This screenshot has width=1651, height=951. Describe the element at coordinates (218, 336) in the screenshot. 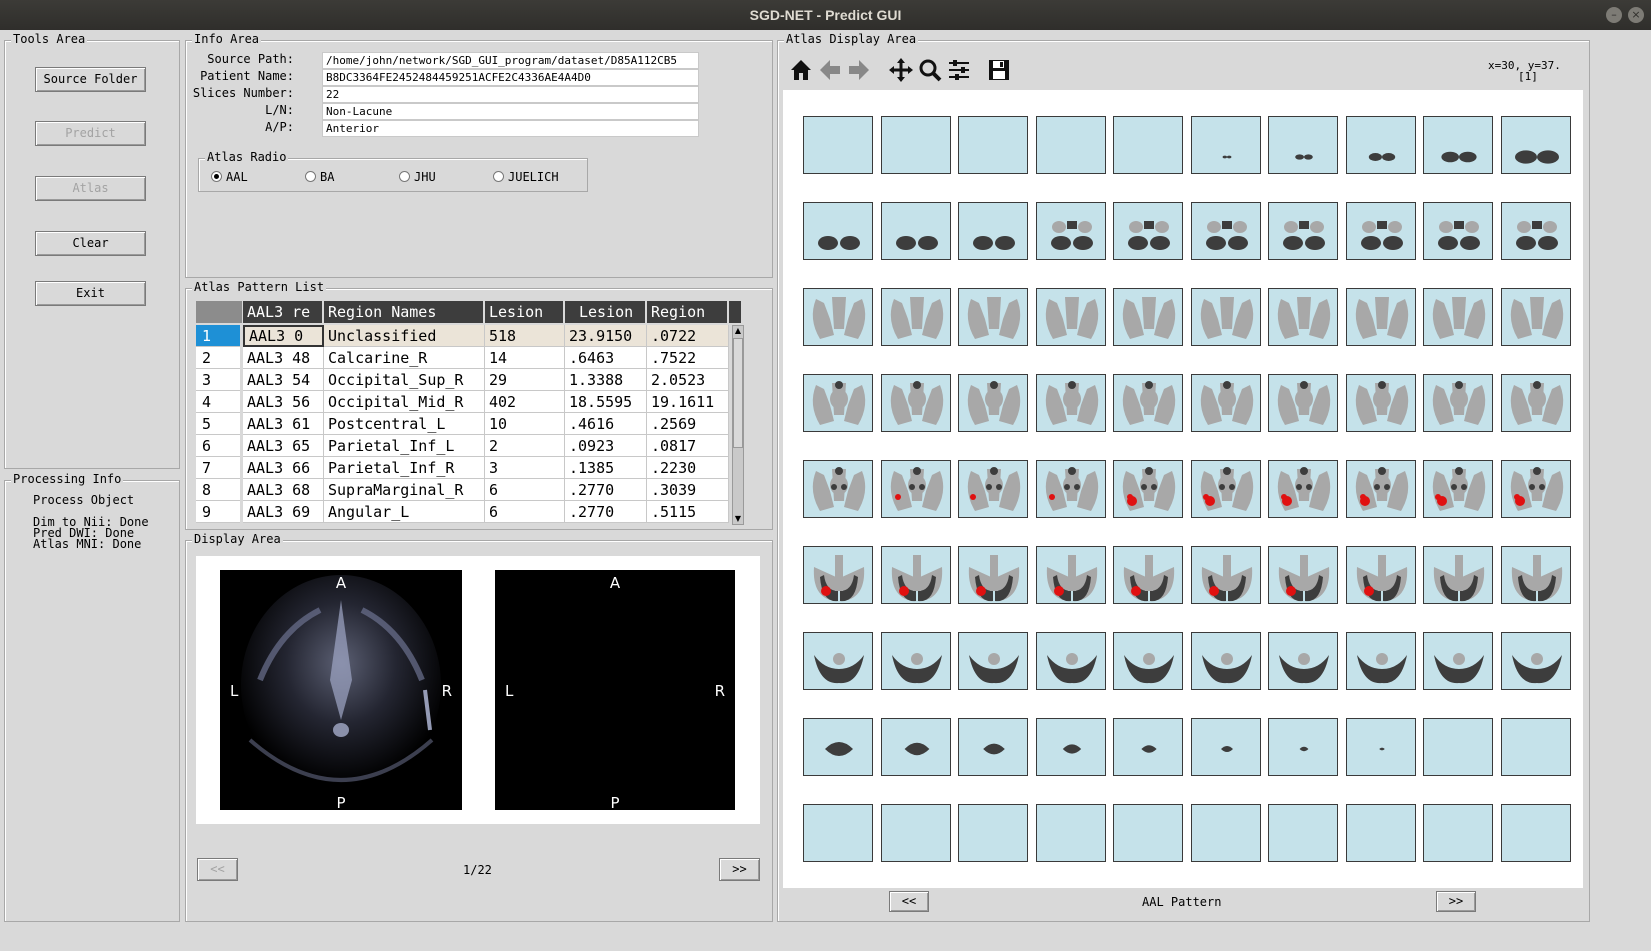

I see `row-number: 1` at that location.